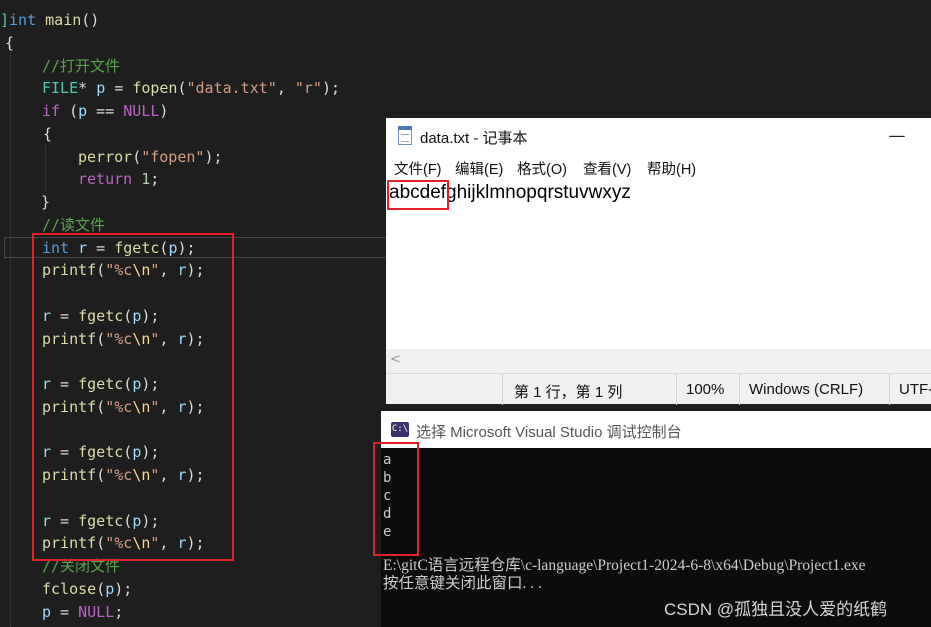  I want to click on status-position: 第 1 行，第 1 列, so click(568, 392).